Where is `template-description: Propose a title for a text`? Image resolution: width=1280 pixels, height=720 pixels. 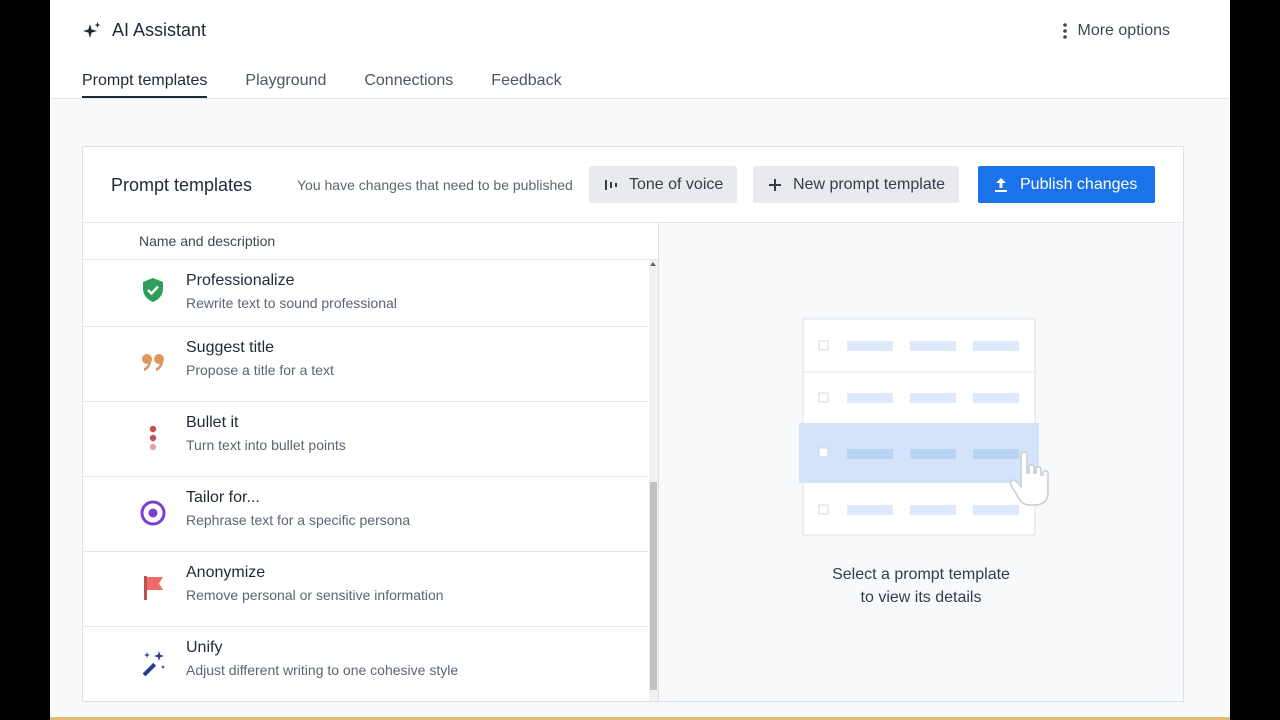 template-description: Propose a title for a text is located at coordinates (260, 370).